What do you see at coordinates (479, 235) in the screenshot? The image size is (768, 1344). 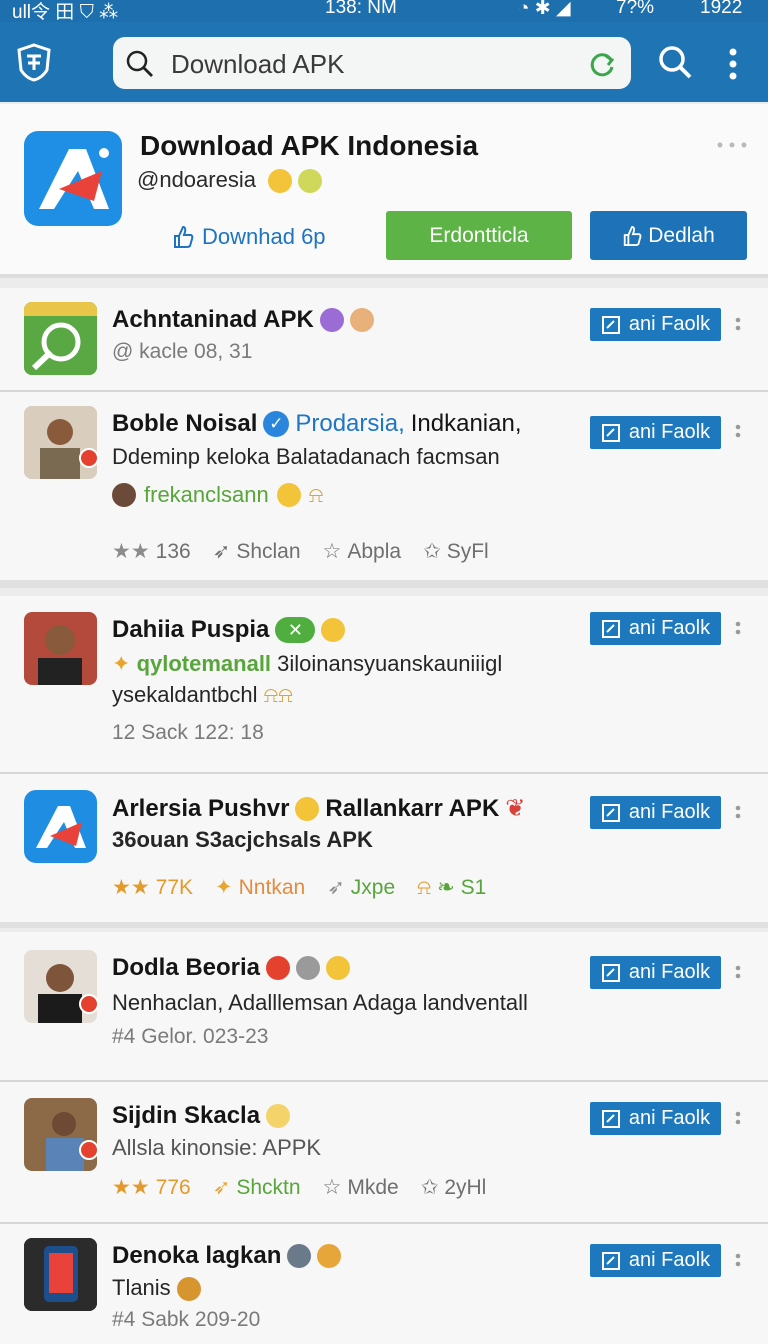 I see `primary-action-button: Erdontticla` at bounding box center [479, 235].